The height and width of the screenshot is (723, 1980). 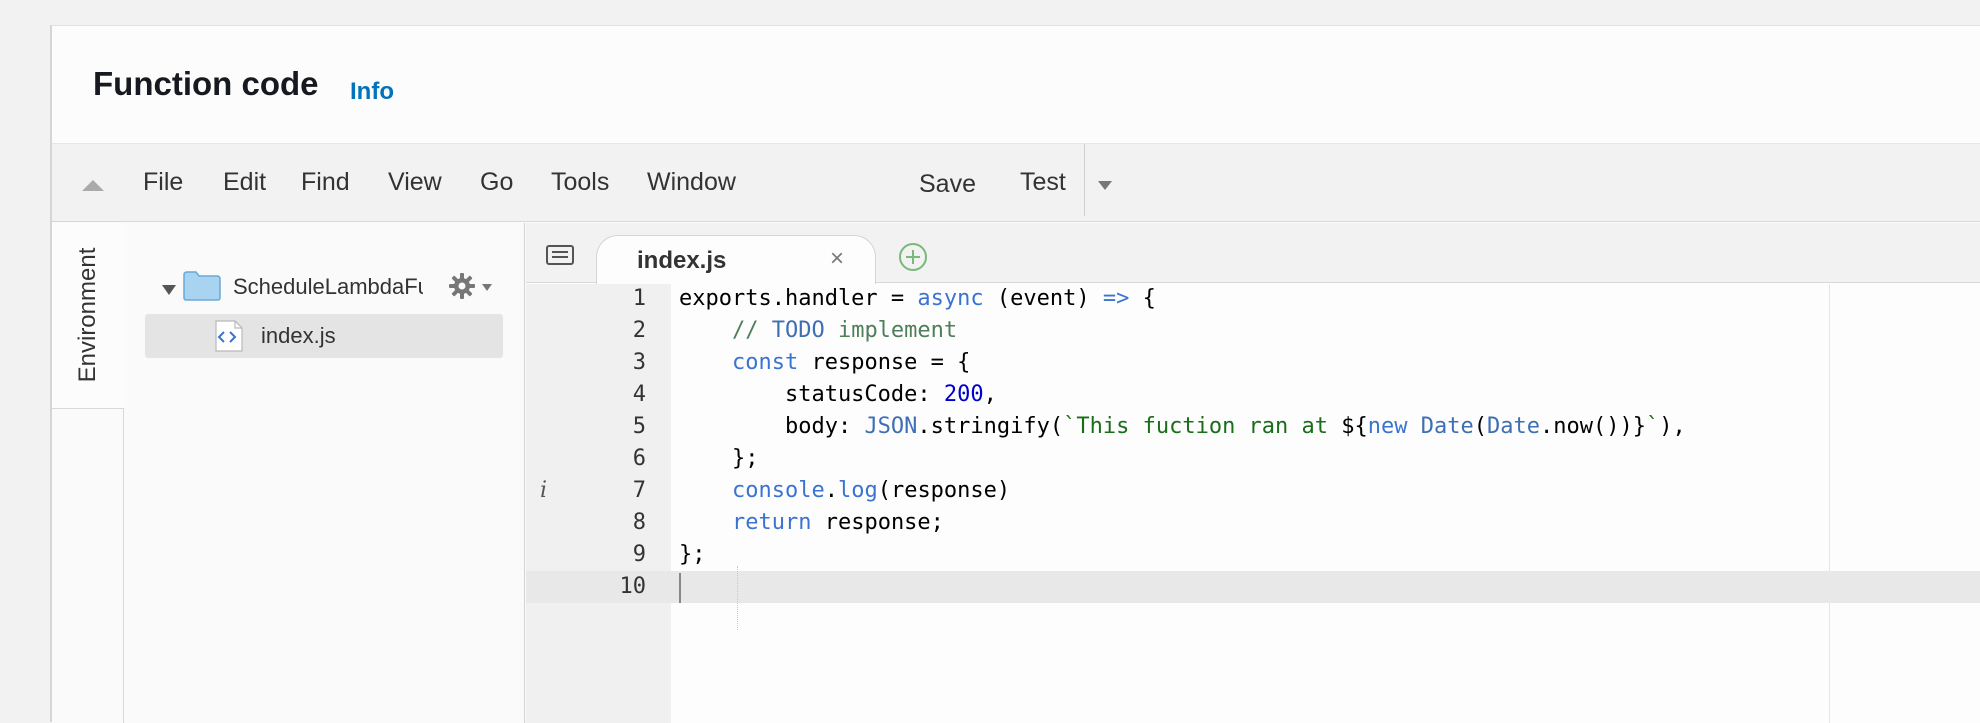 What do you see at coordinates (580, 182) in the screenshot?
I see `menu-tools: Tools` at bounding box center [580, 182].